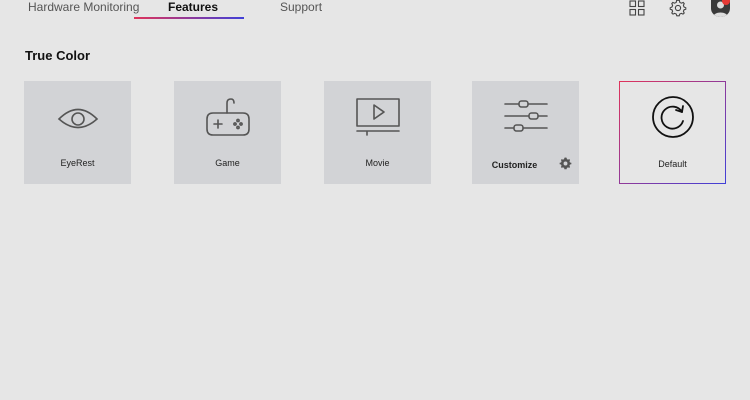  Describe the element at coordinates (377, 117) in the screenshot. I see `monitor-play-icon` at that location.